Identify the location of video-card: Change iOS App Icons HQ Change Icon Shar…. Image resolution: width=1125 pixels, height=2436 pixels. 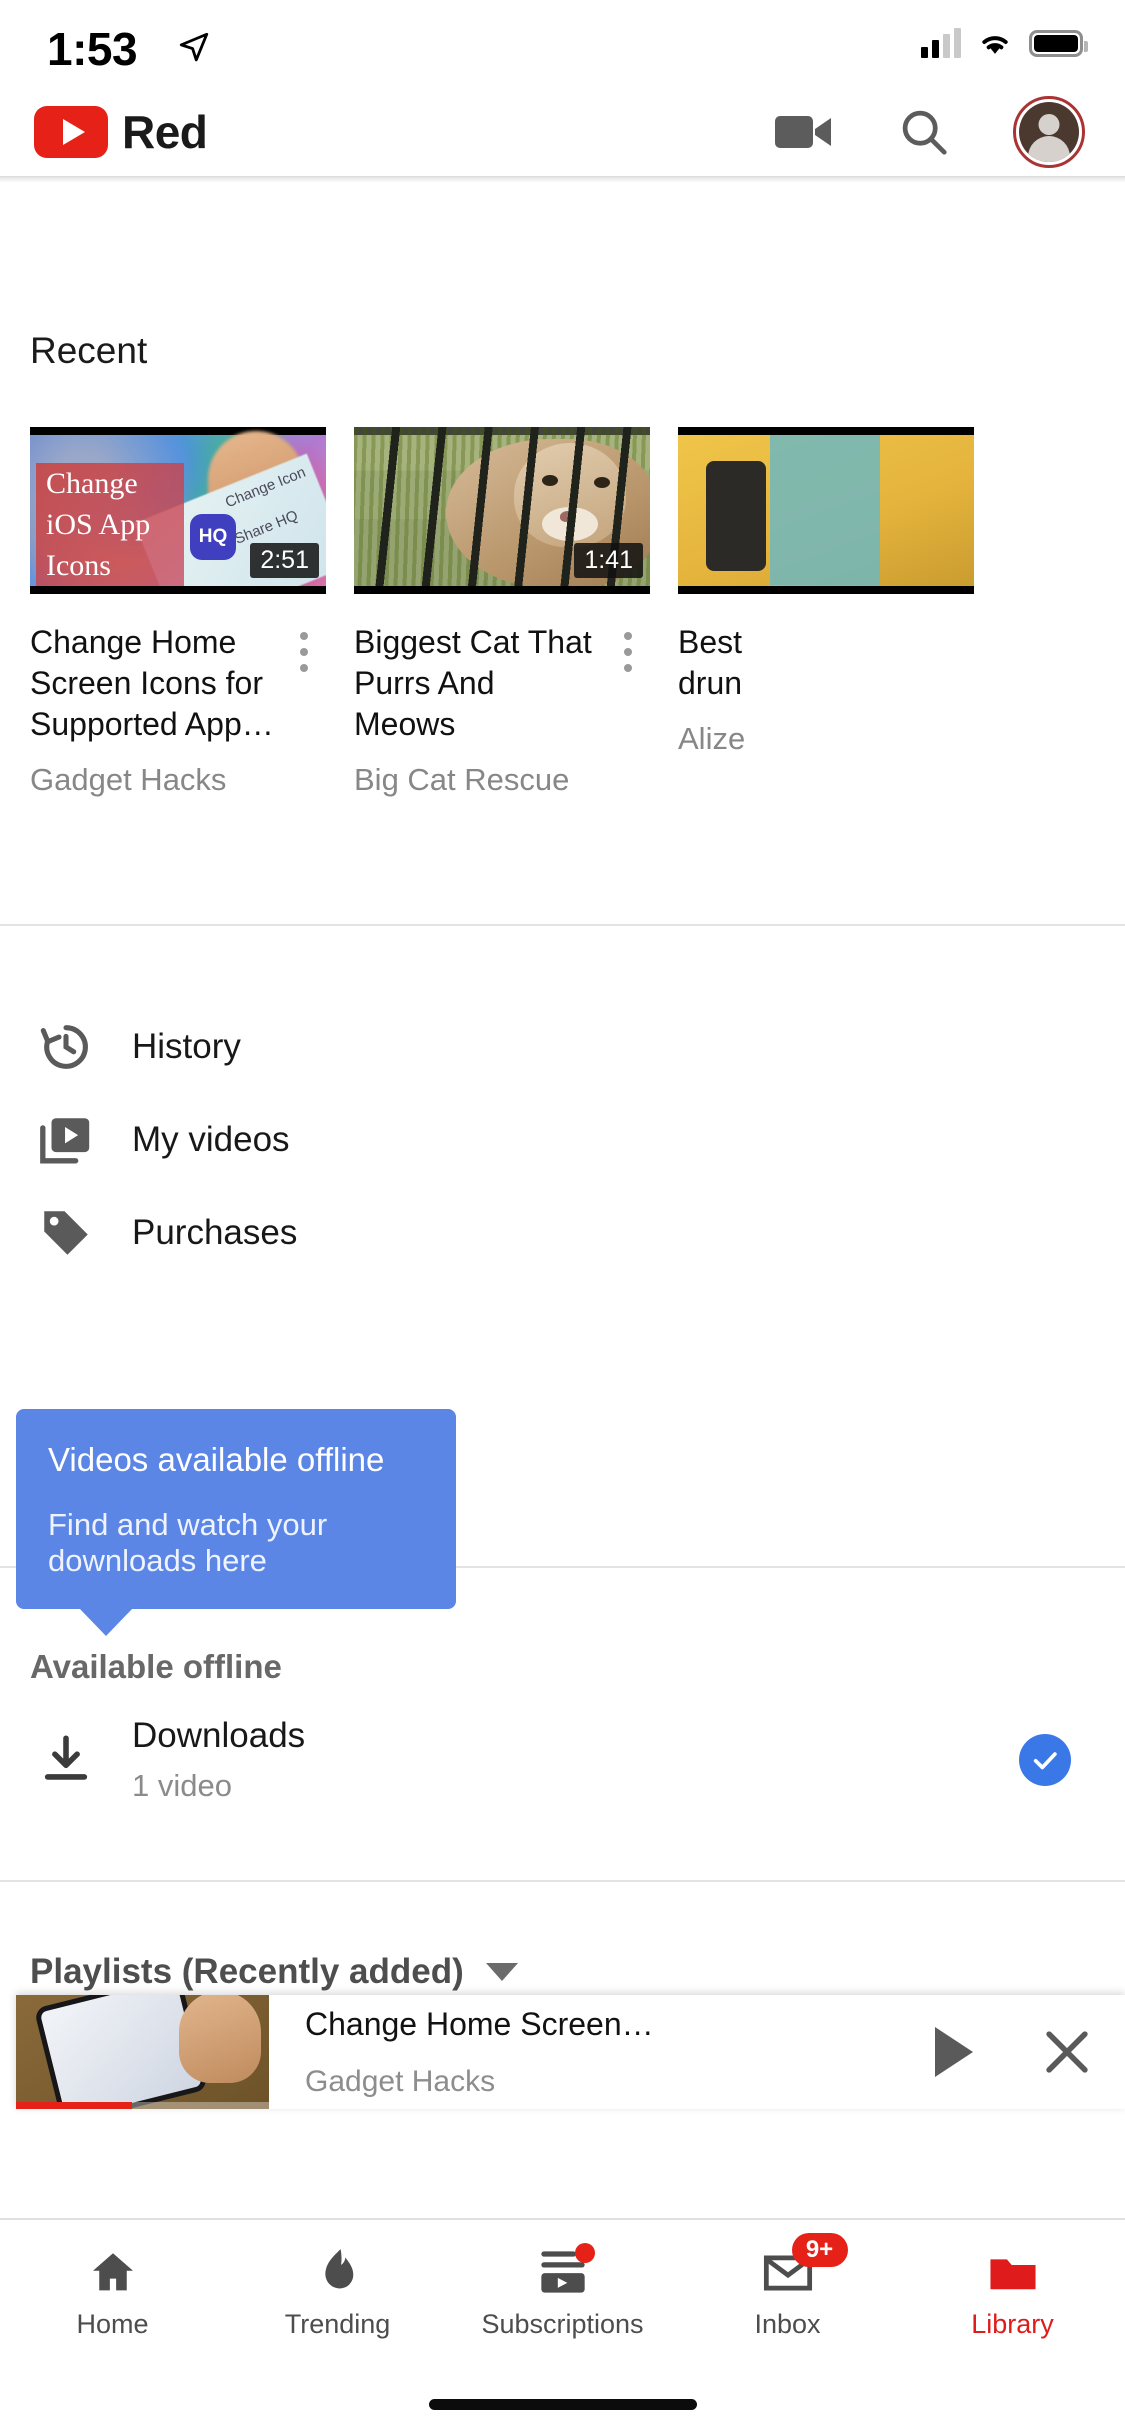
(178, 612).